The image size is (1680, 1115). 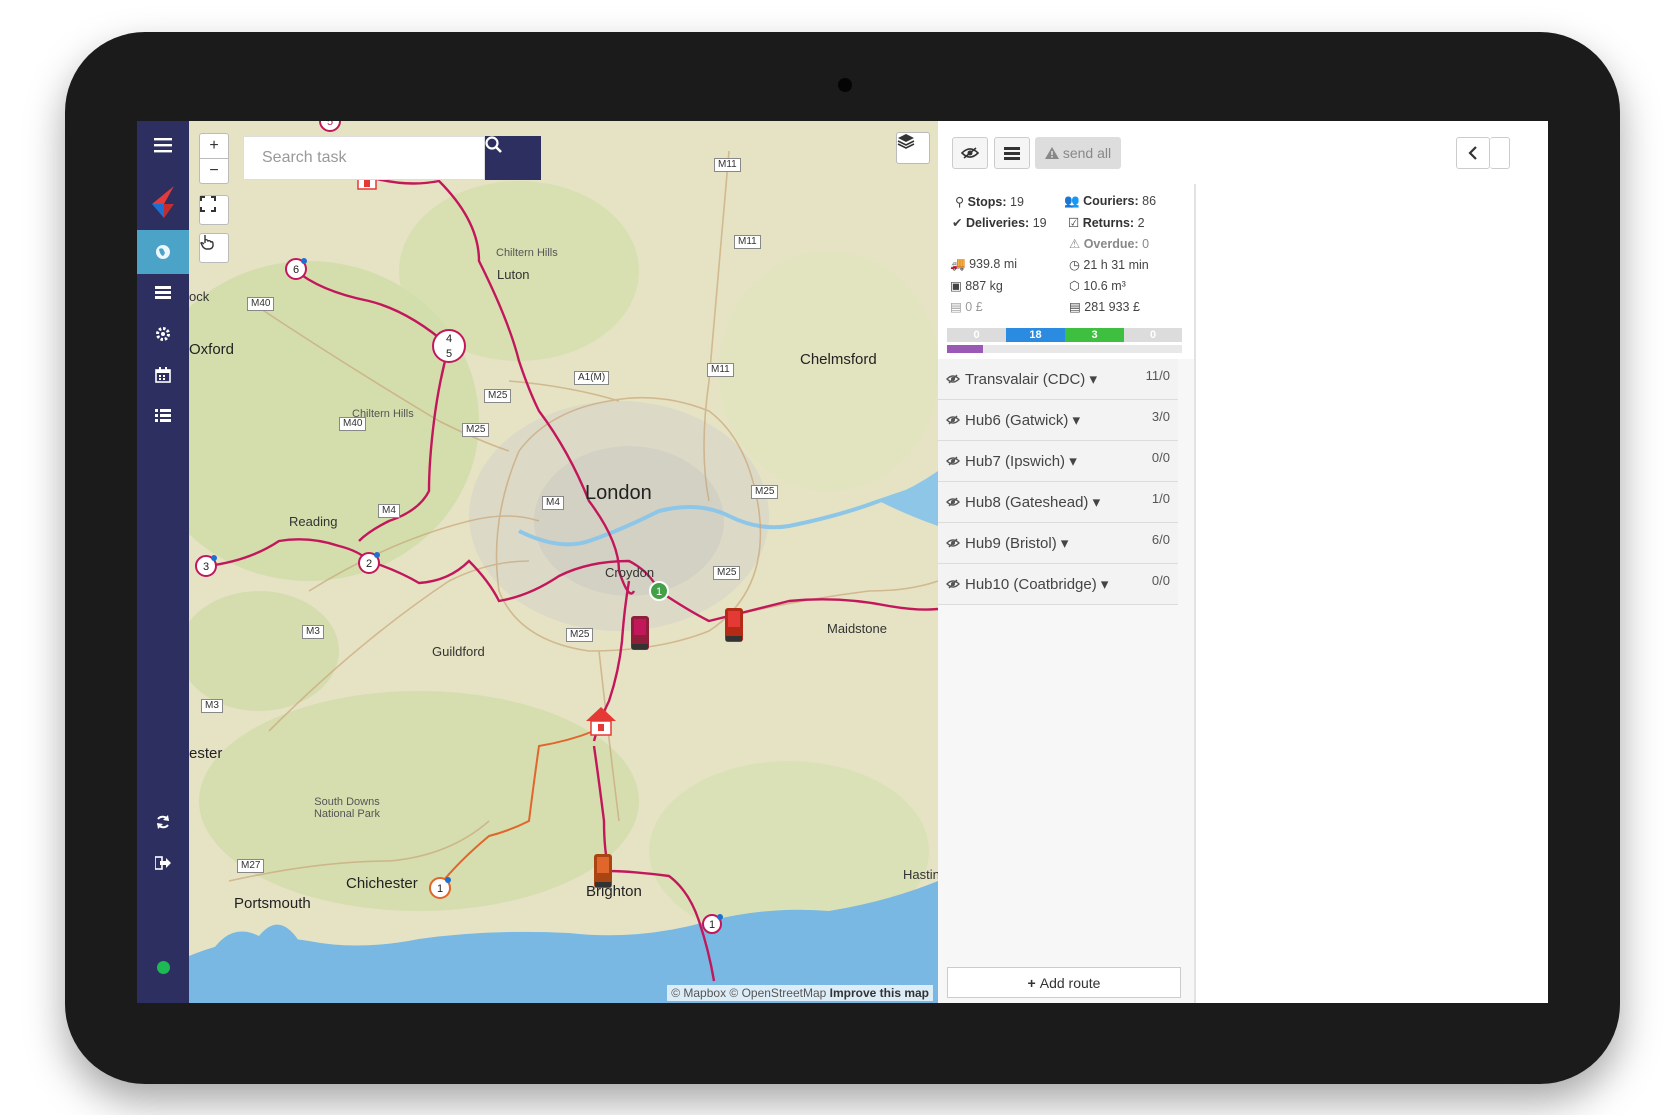 I want to click on collapse-panel-button, so click(x=1473, y=153).